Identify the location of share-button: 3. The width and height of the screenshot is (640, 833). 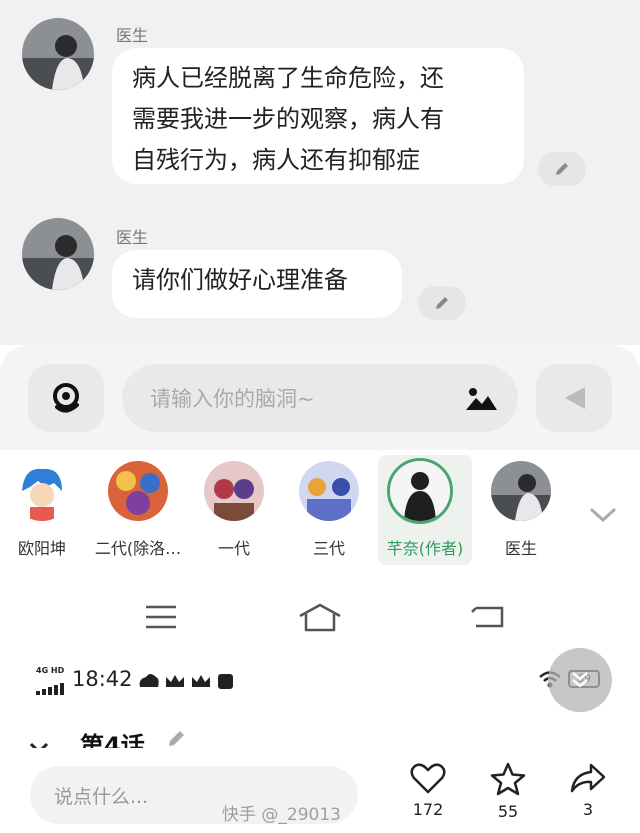
(588, 790).